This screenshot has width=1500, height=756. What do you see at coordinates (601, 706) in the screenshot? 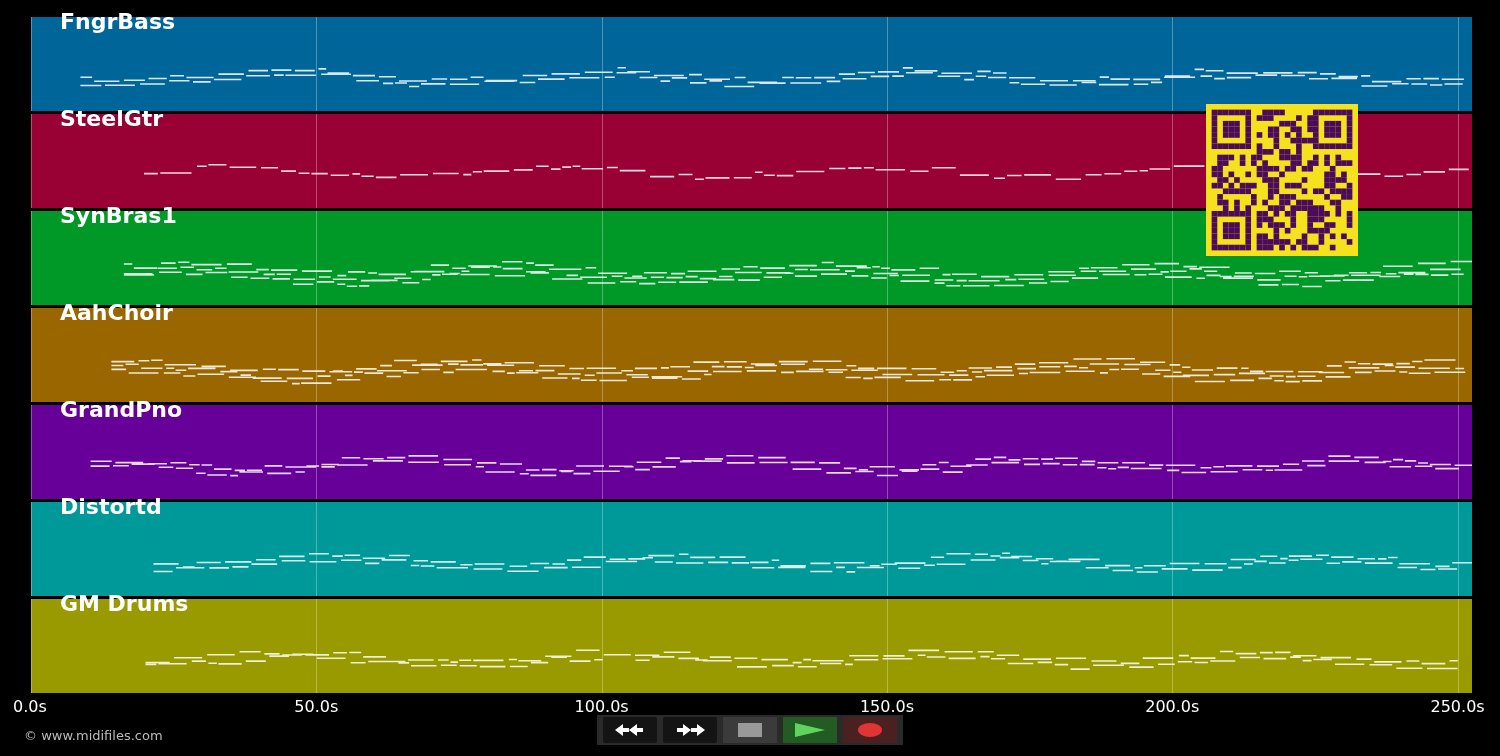
I see `time-tick-label: 100.0s` at bounding box center [601, 706].